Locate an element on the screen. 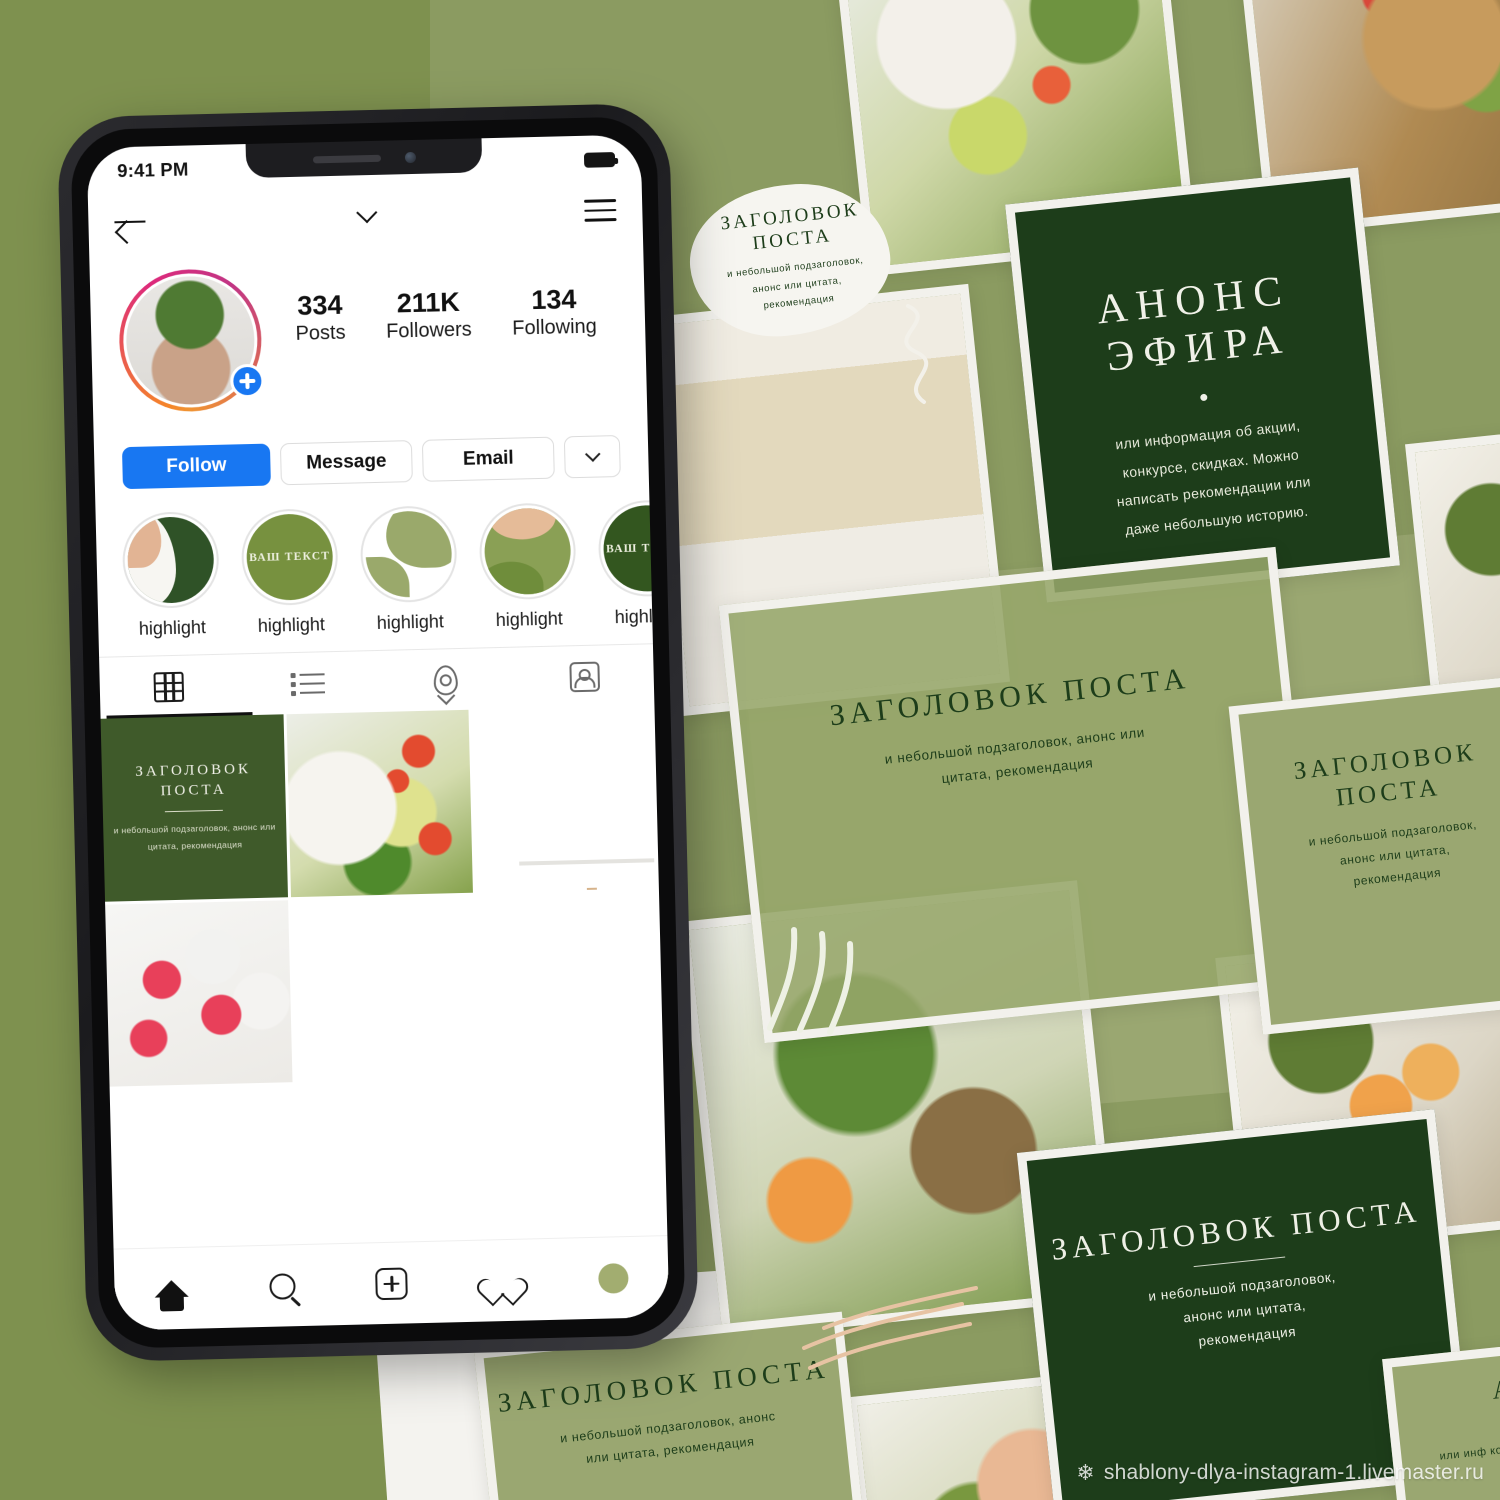 The image size is (1500, 1500). bg-anons-dot is located at coordinates (1203, 397).